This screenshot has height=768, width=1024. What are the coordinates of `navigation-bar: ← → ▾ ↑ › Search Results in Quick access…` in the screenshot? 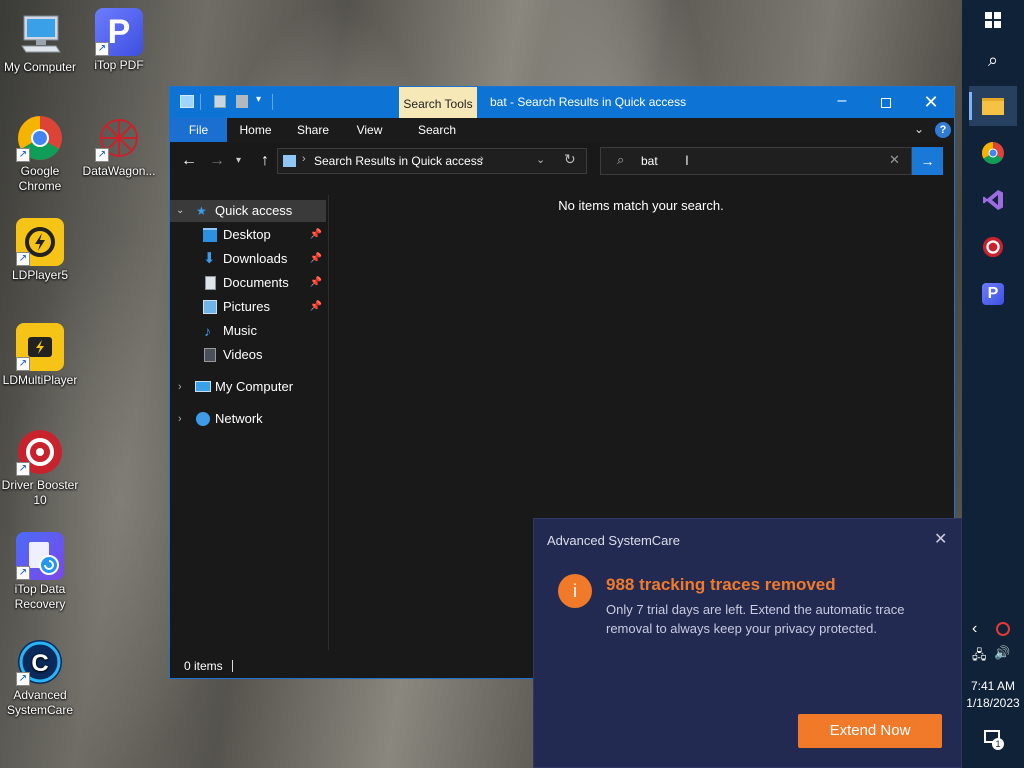 It's located at (562, 162).